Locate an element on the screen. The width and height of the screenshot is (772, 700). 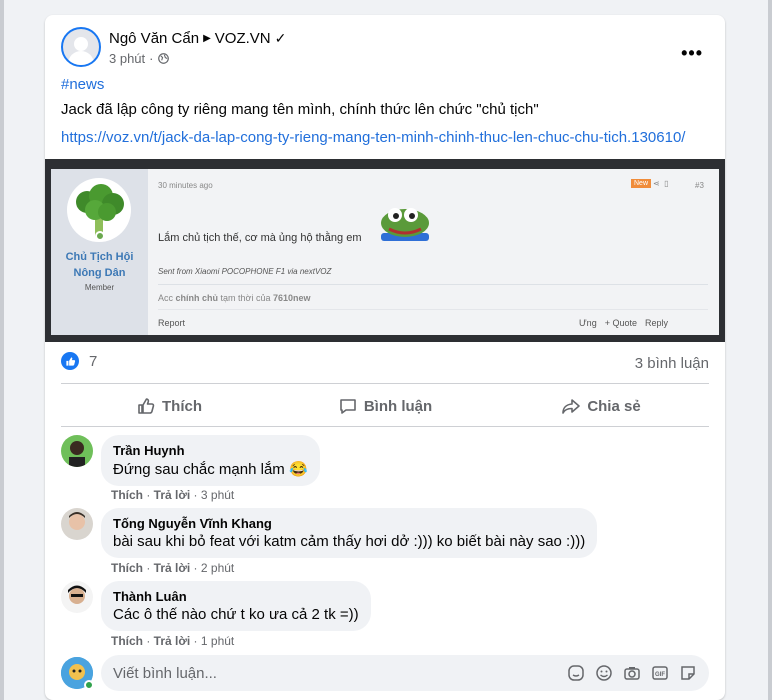
comment-bubble: Trần Huynh Đứng sau chắc mạnh lắm 😂 is located at coordinates (210, 460).